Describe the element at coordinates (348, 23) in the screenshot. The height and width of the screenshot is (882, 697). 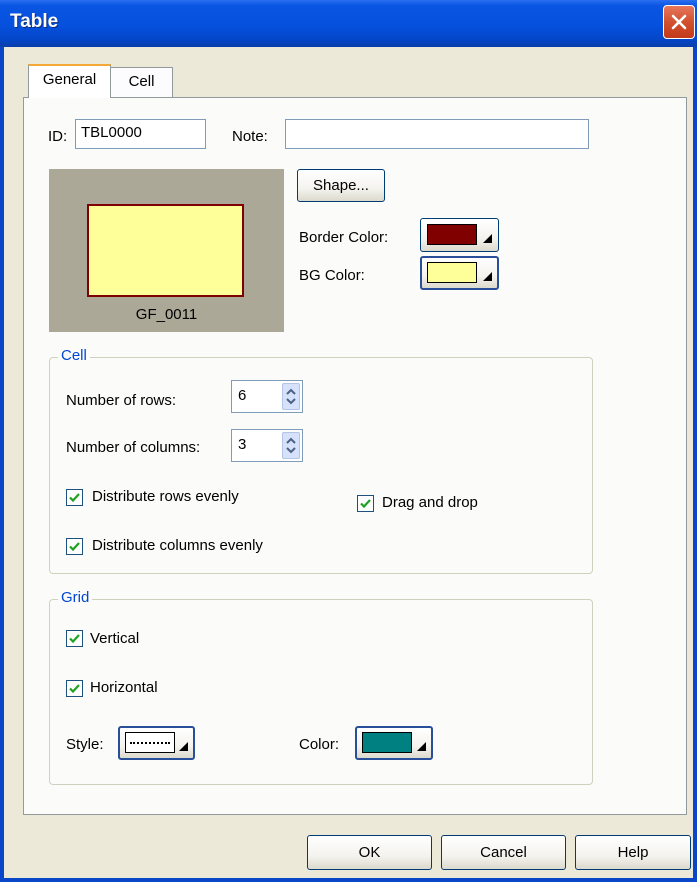
I see `title-bar: Table` at that location.